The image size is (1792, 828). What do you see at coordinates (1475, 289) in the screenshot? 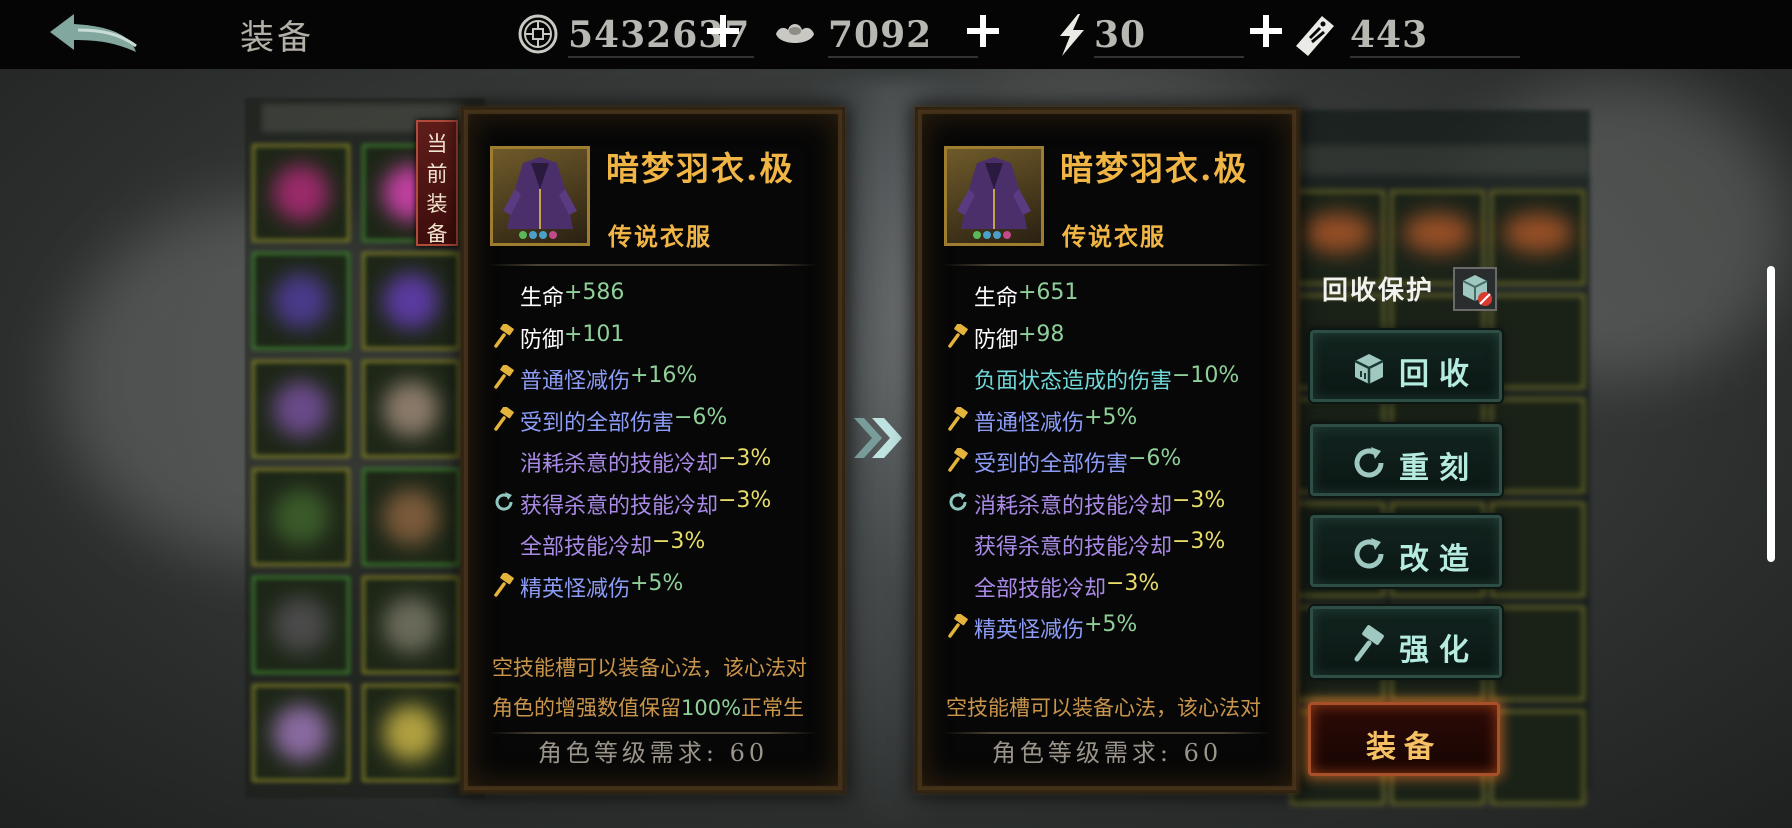
I see `recycle-protect-toggle-icon` at bounding box center [1475, 289].